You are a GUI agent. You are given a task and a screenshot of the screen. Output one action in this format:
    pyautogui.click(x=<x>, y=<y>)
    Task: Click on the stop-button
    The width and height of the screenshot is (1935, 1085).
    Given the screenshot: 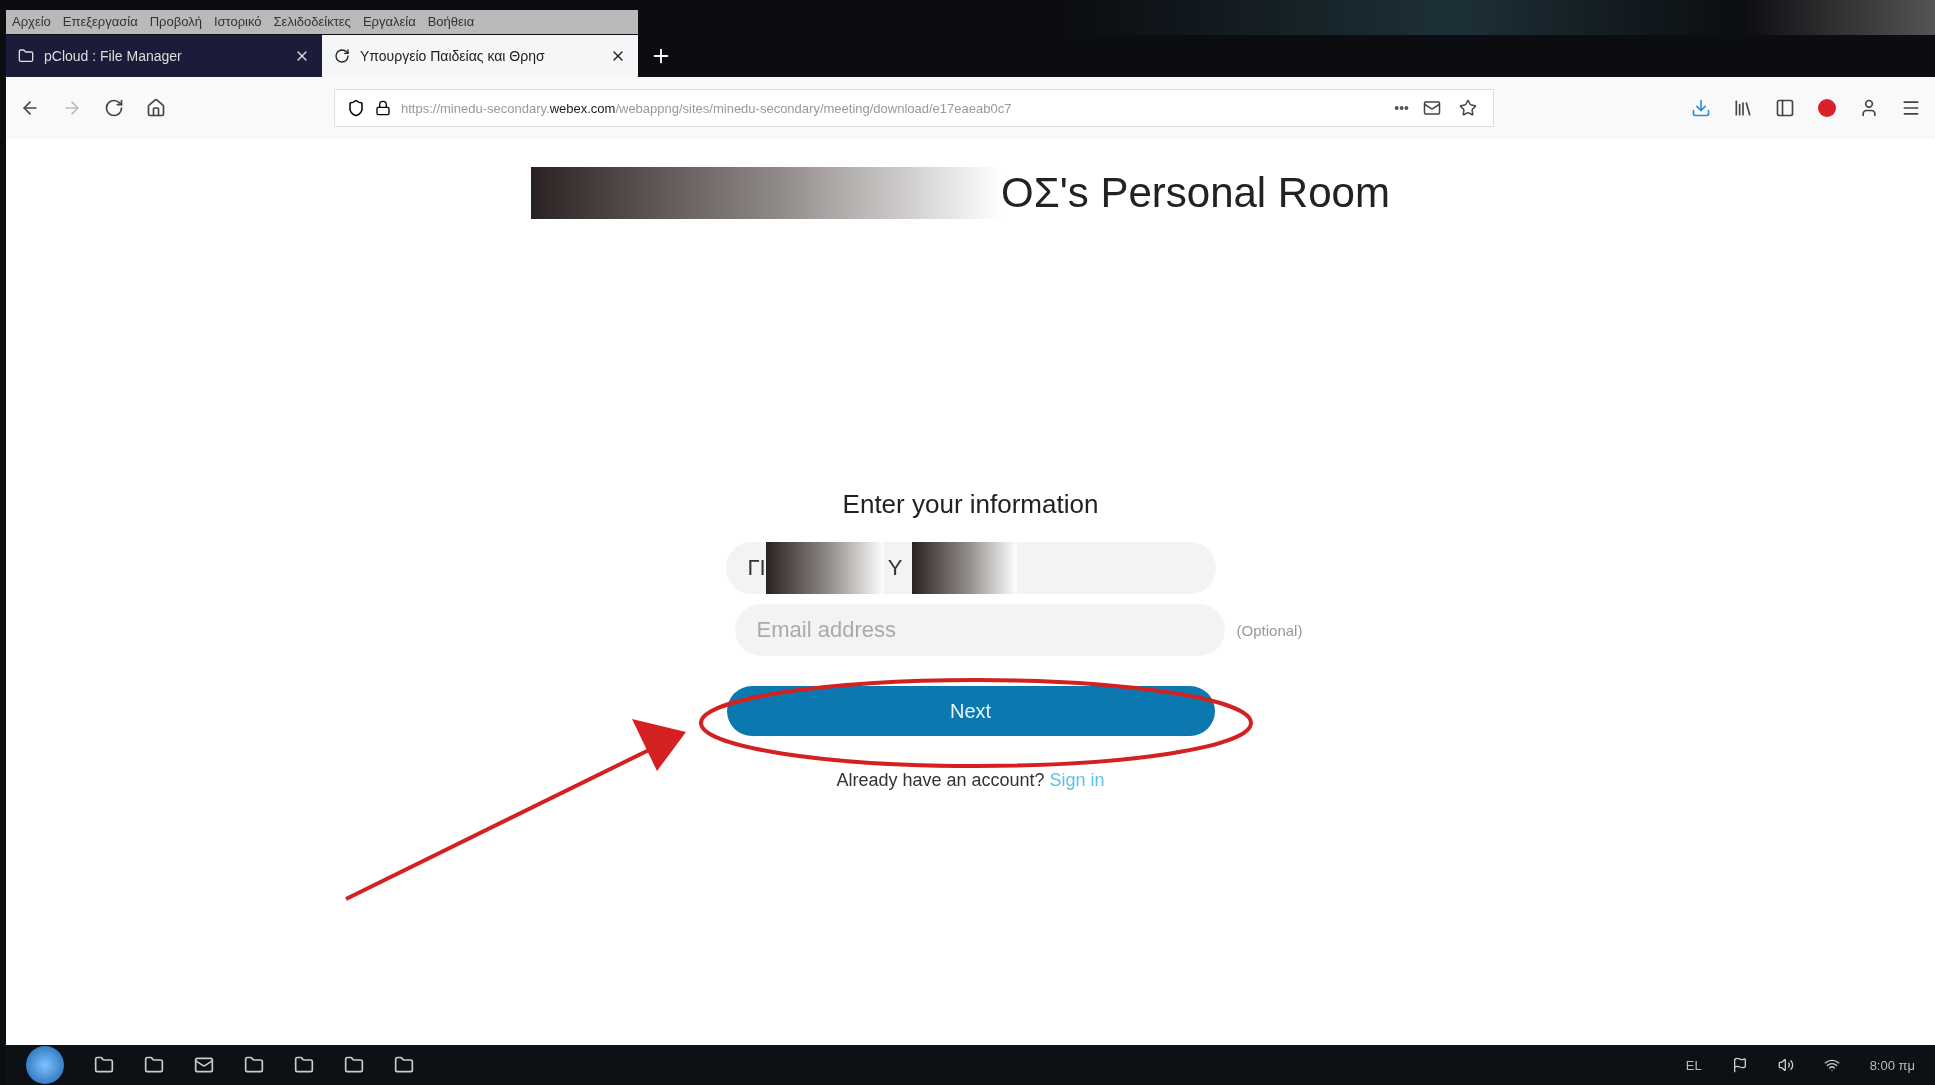 What is the action you would take?
    pyautogui.click(x=1827, y=108)
    